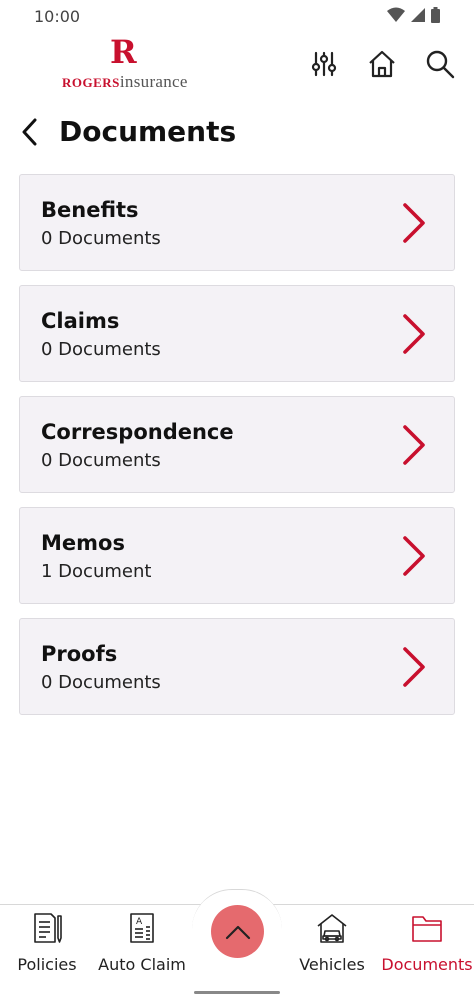 The height and width of the screenshot is (1000, 474). What do you see at coordinates (47, 946) in the screenshot?
I see `nav-item-policies: Policies` at bounding box center [47, 946].